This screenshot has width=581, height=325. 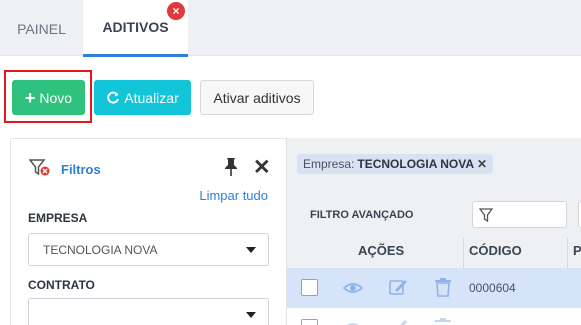 I want to click on empresa-value: TECNOLOGIA NOVA, so click(x=100, y=249).